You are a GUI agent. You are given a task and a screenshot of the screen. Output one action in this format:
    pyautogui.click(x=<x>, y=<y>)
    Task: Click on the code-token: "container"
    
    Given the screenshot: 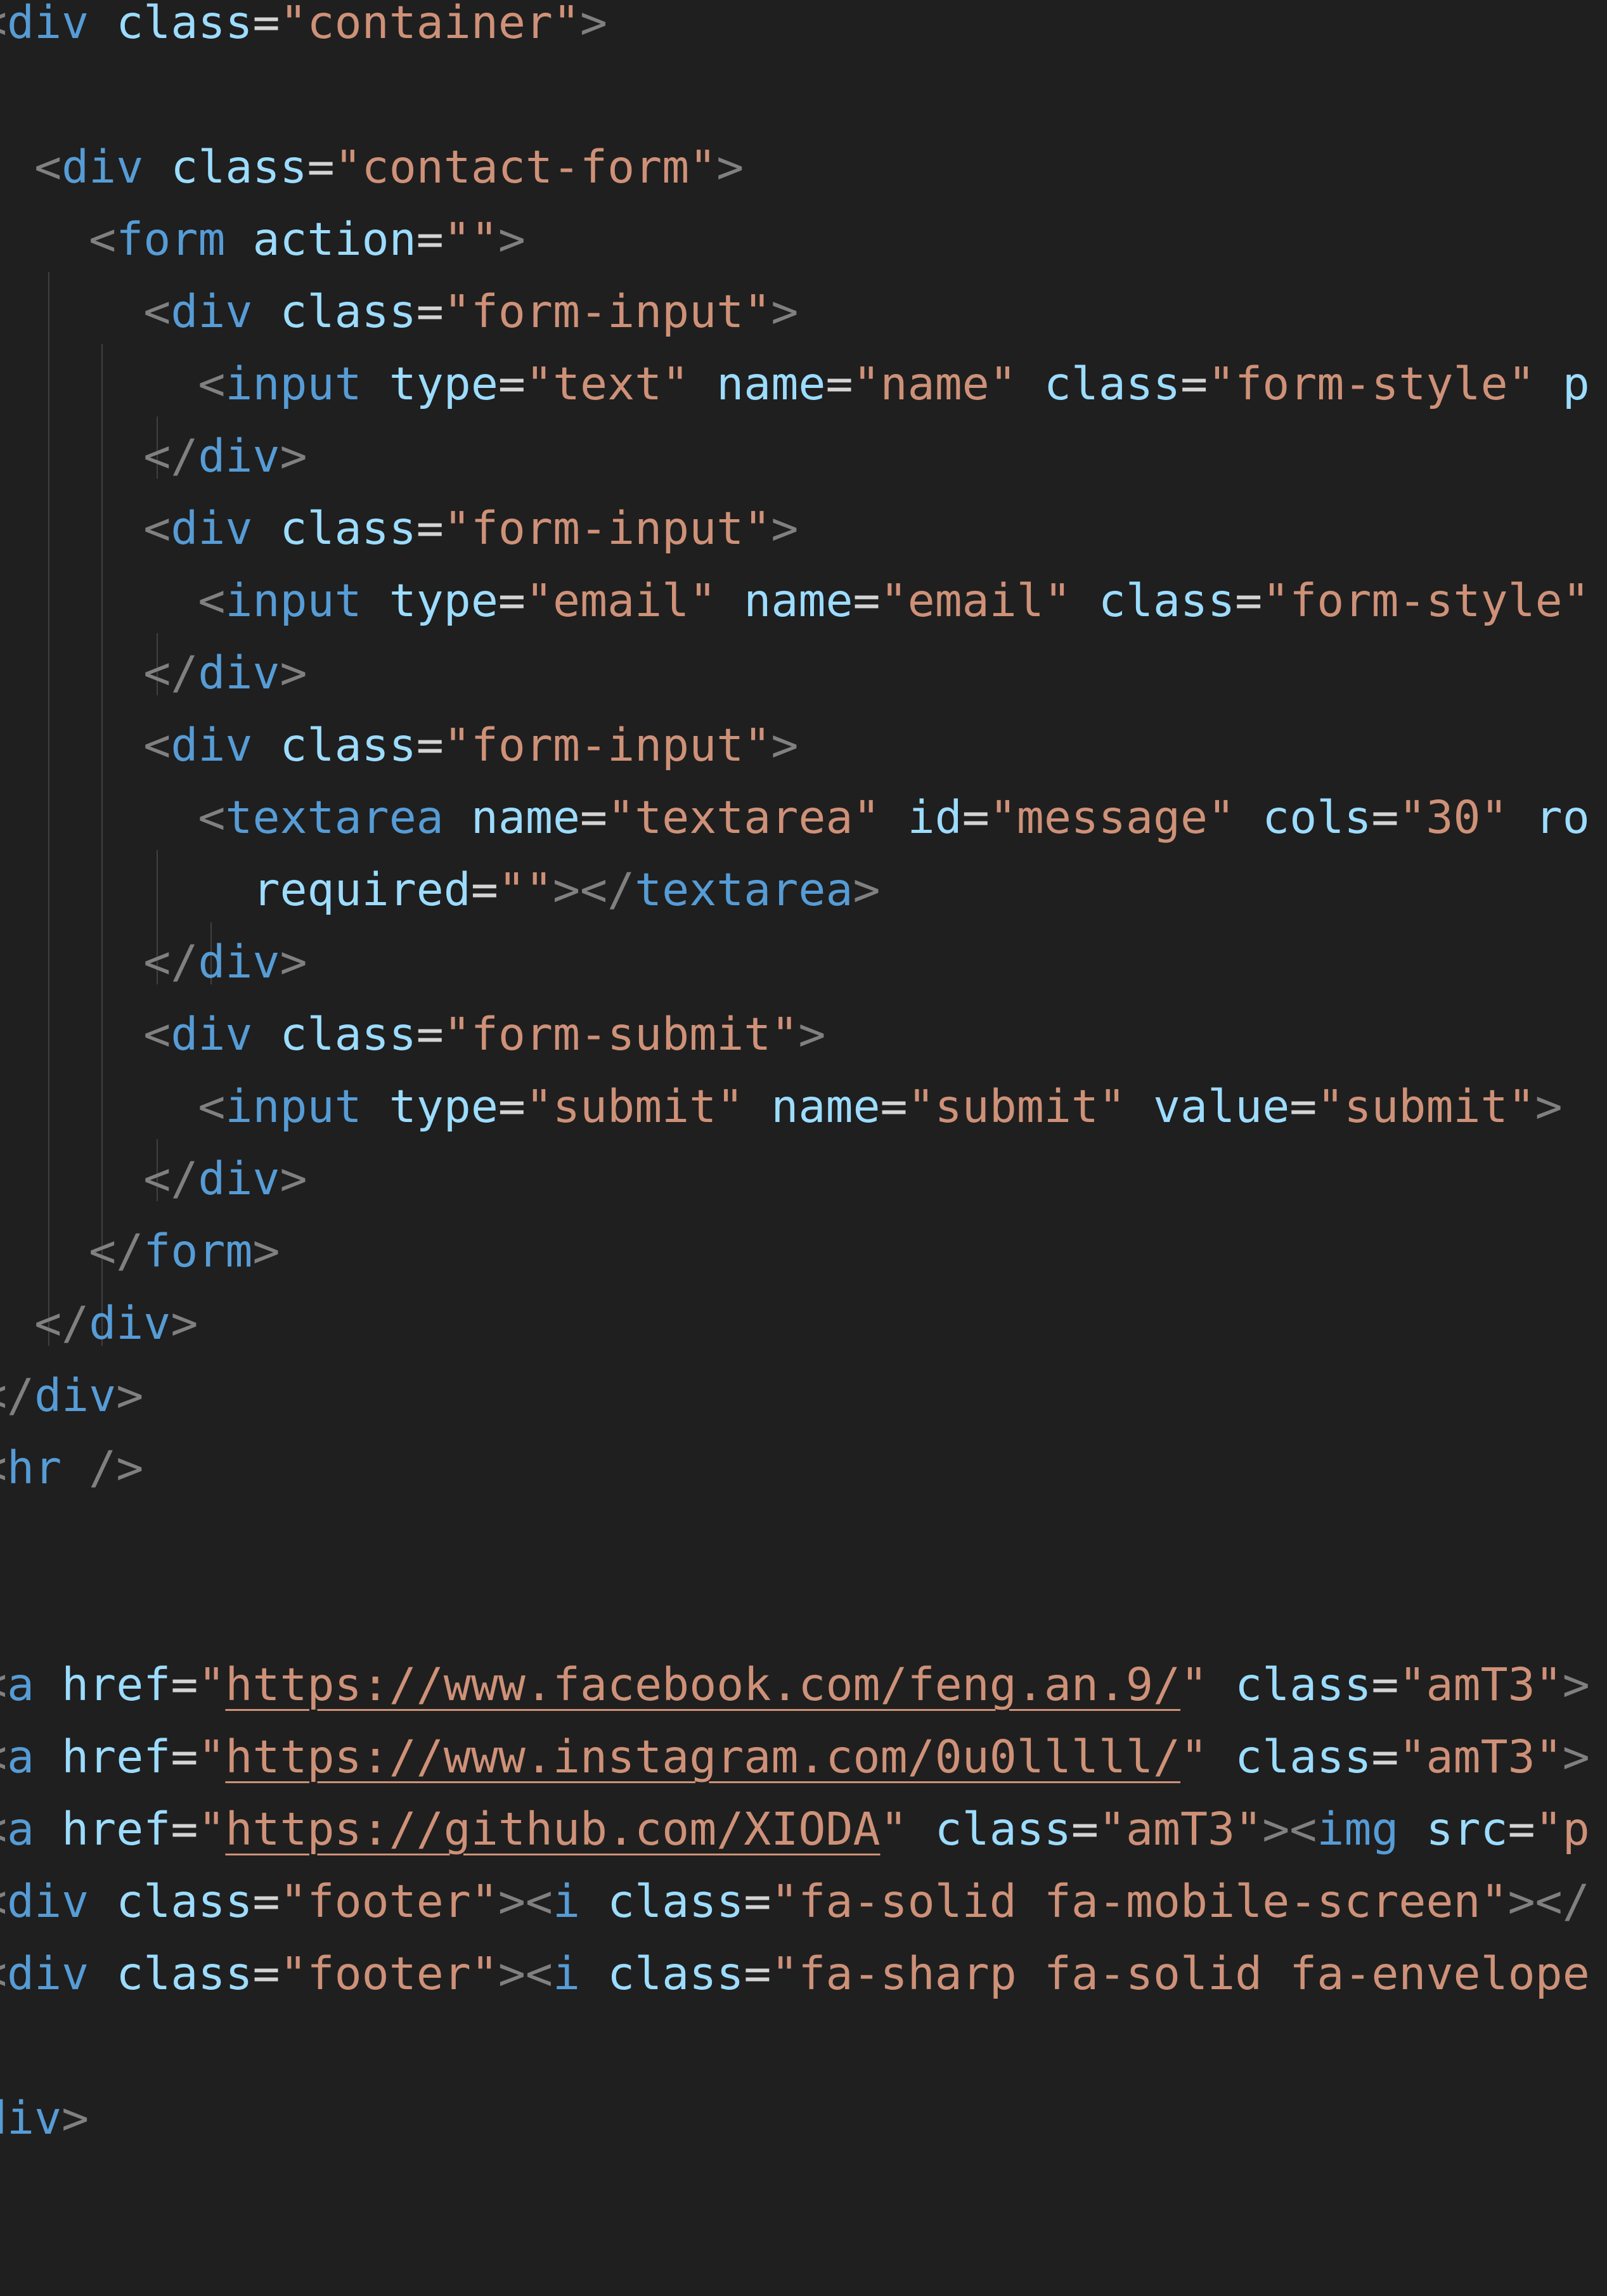 What is the action you would take?
    pyautogui.click(x=430, y=24)
    